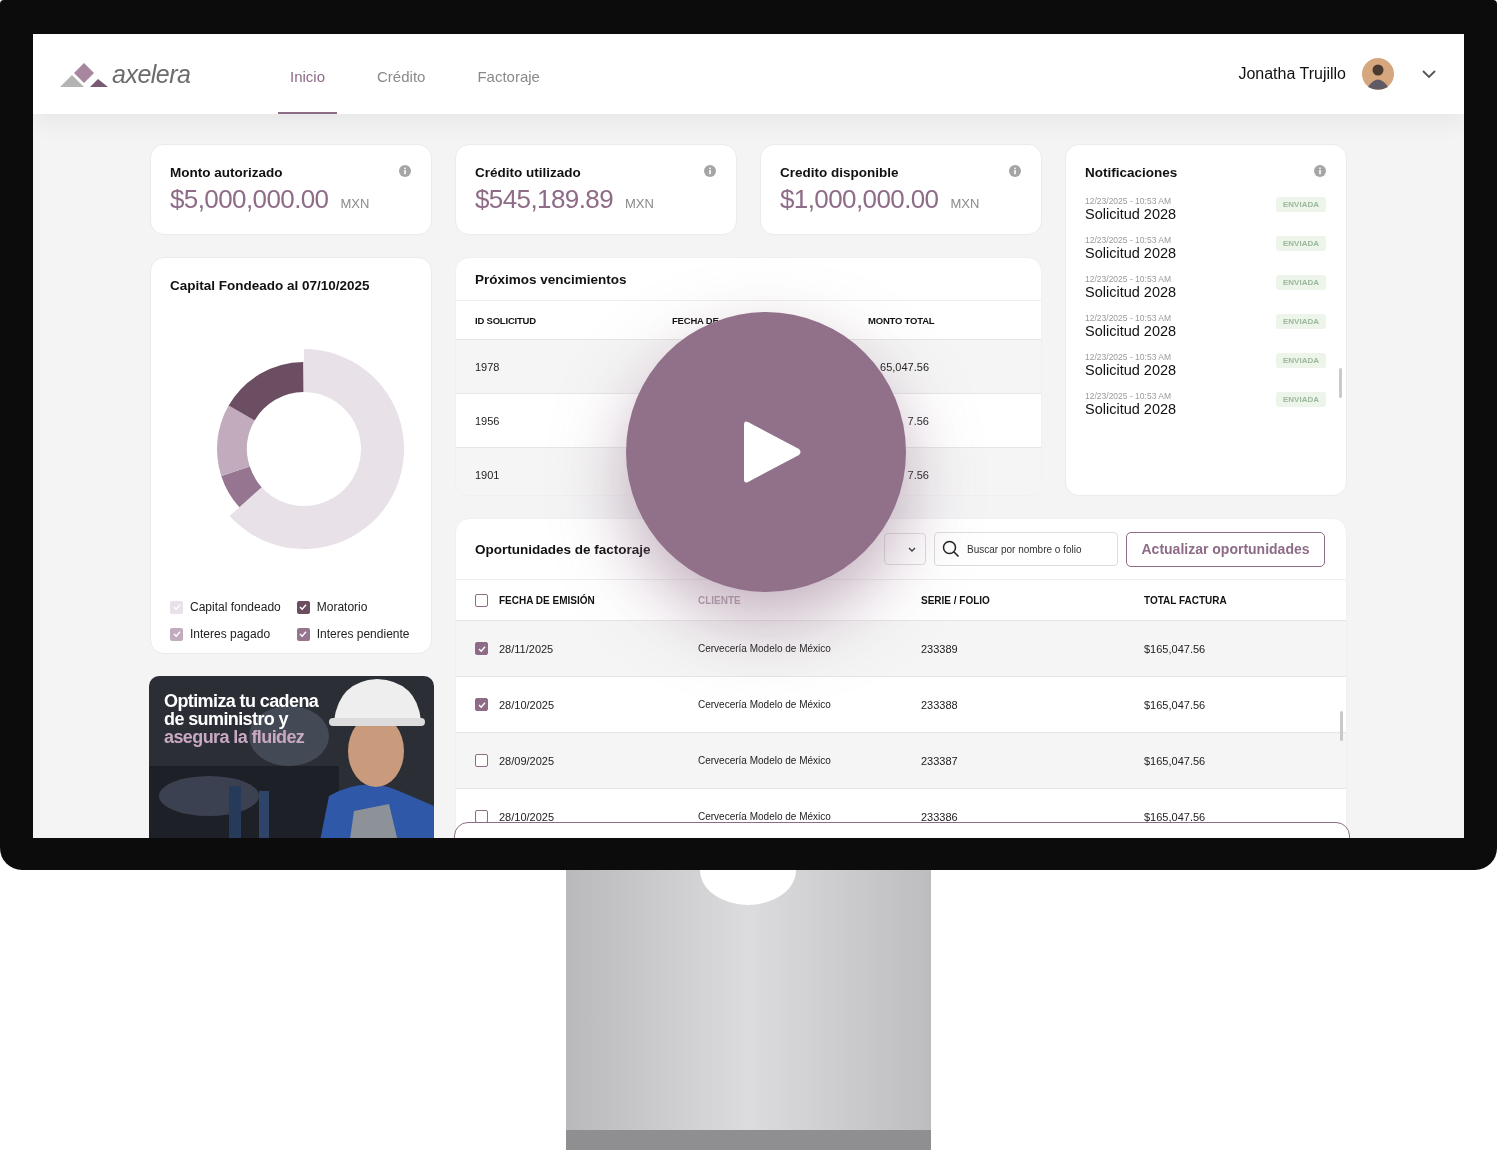  Describe the element at coordinates (547, 600) in the screenshot. I see `column-header: FECHA DE EMISIÓN` at that location.